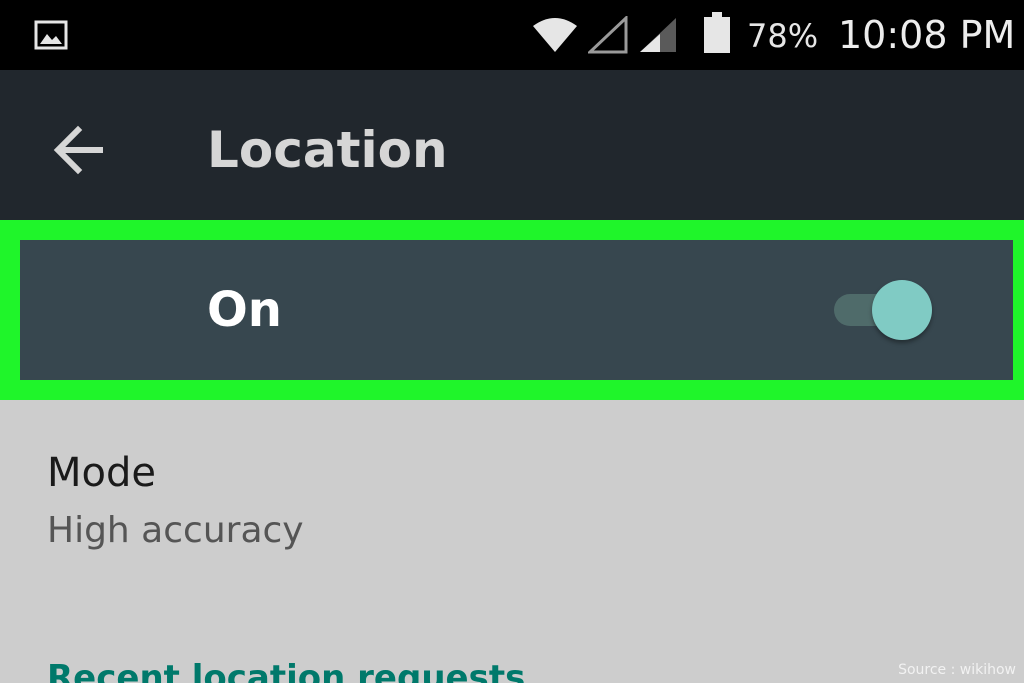 The height and width of the screenshot is (683, 1024). Describe the element at coordinates (512, 35) in the screenshot. I see `status-bar: 78% 10:08 PM` at that location.